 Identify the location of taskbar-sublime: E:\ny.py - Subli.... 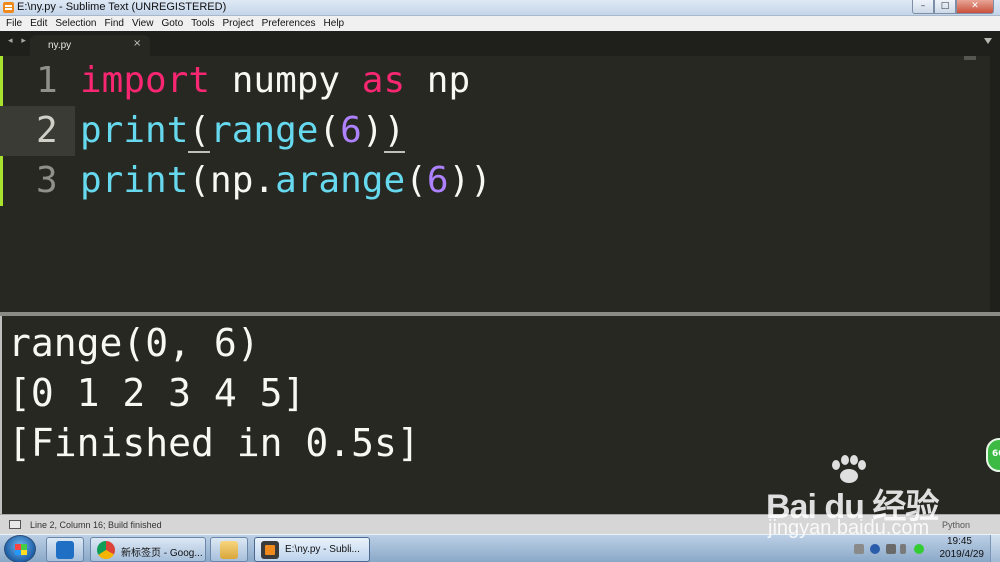
(312, 549).